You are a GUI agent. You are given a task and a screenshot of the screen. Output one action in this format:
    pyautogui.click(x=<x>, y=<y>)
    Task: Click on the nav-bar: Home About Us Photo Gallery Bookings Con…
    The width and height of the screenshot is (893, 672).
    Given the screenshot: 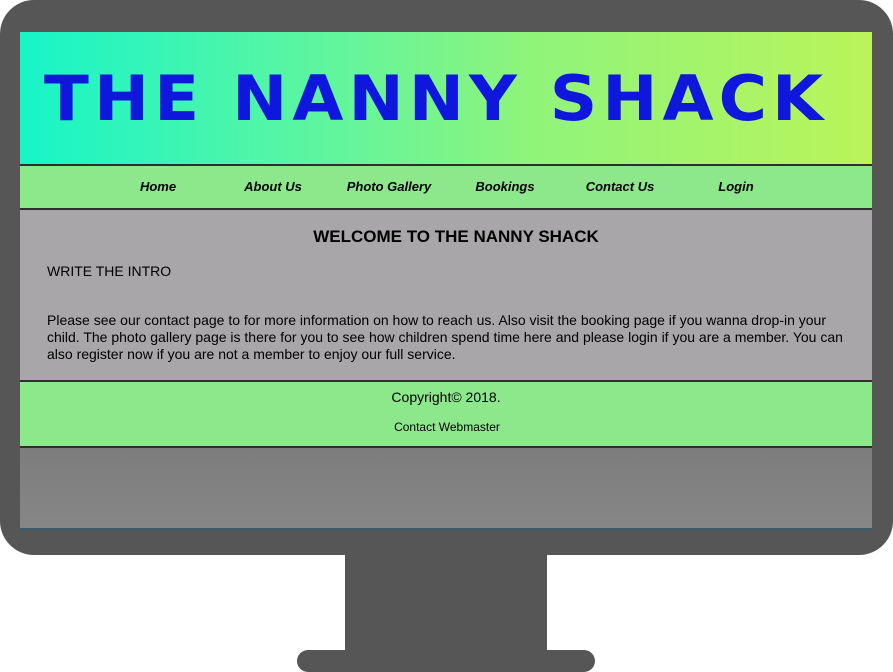 What is the action you would take?
    pyautogui.click(x=446, y=187)
    